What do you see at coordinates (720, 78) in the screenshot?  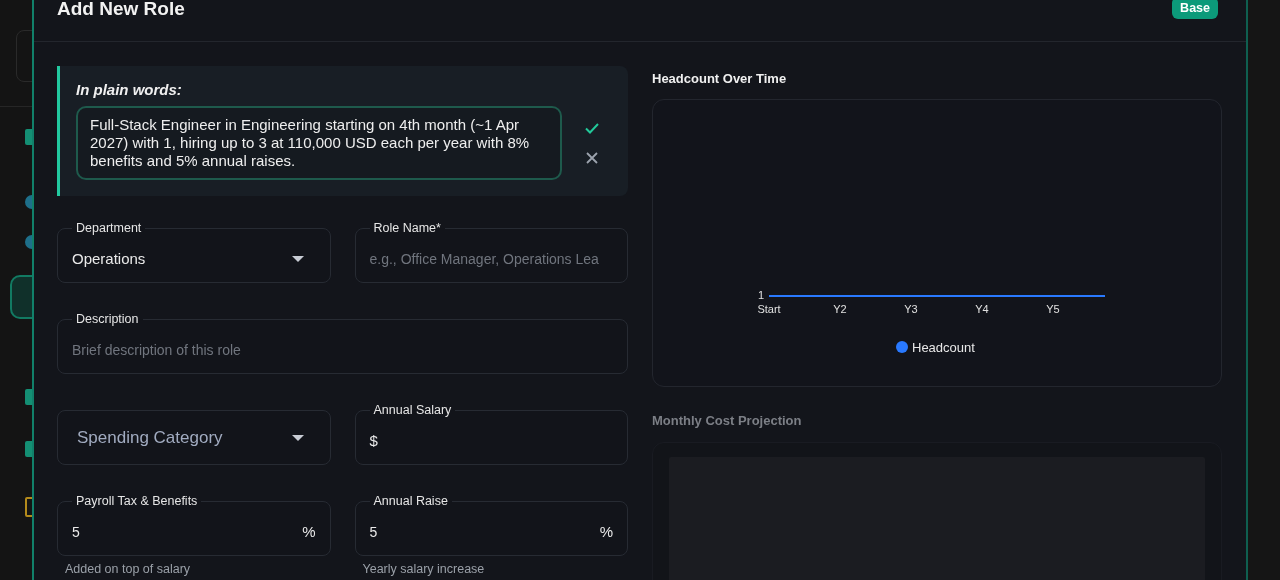 I see `chart-title: Headcount Over Time` at bounding box center [720, 78].